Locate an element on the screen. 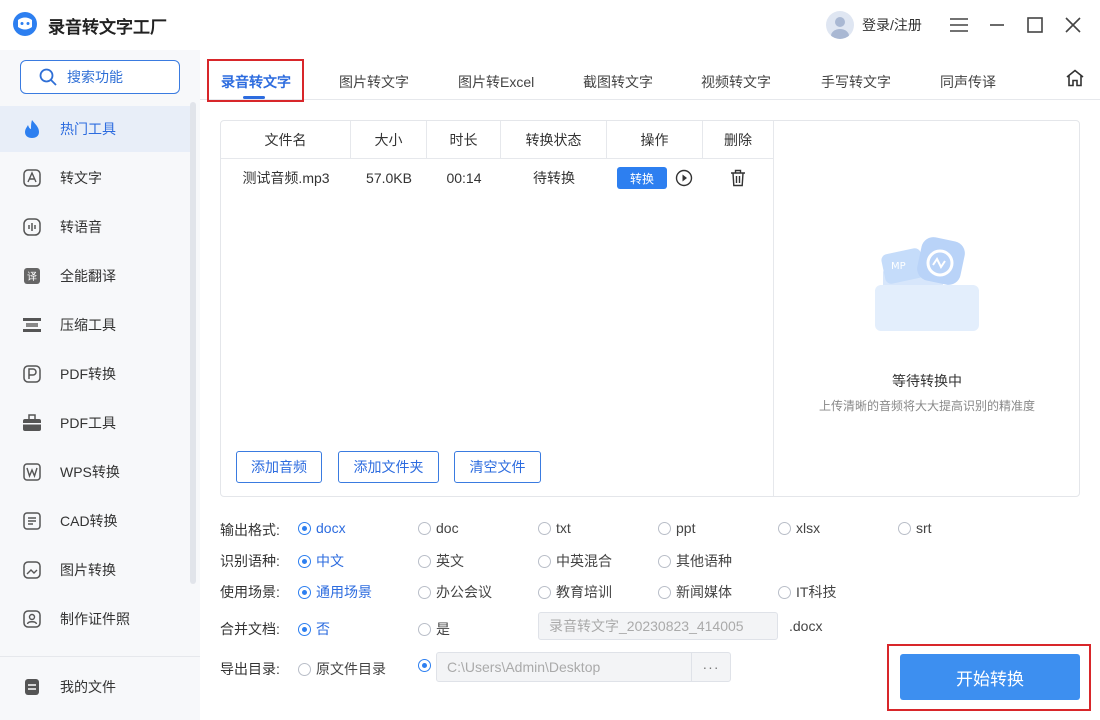 The image size is (1100, 720). sidebar-item-translate: 译 全能翻译 is located at coordinates (98, 276).